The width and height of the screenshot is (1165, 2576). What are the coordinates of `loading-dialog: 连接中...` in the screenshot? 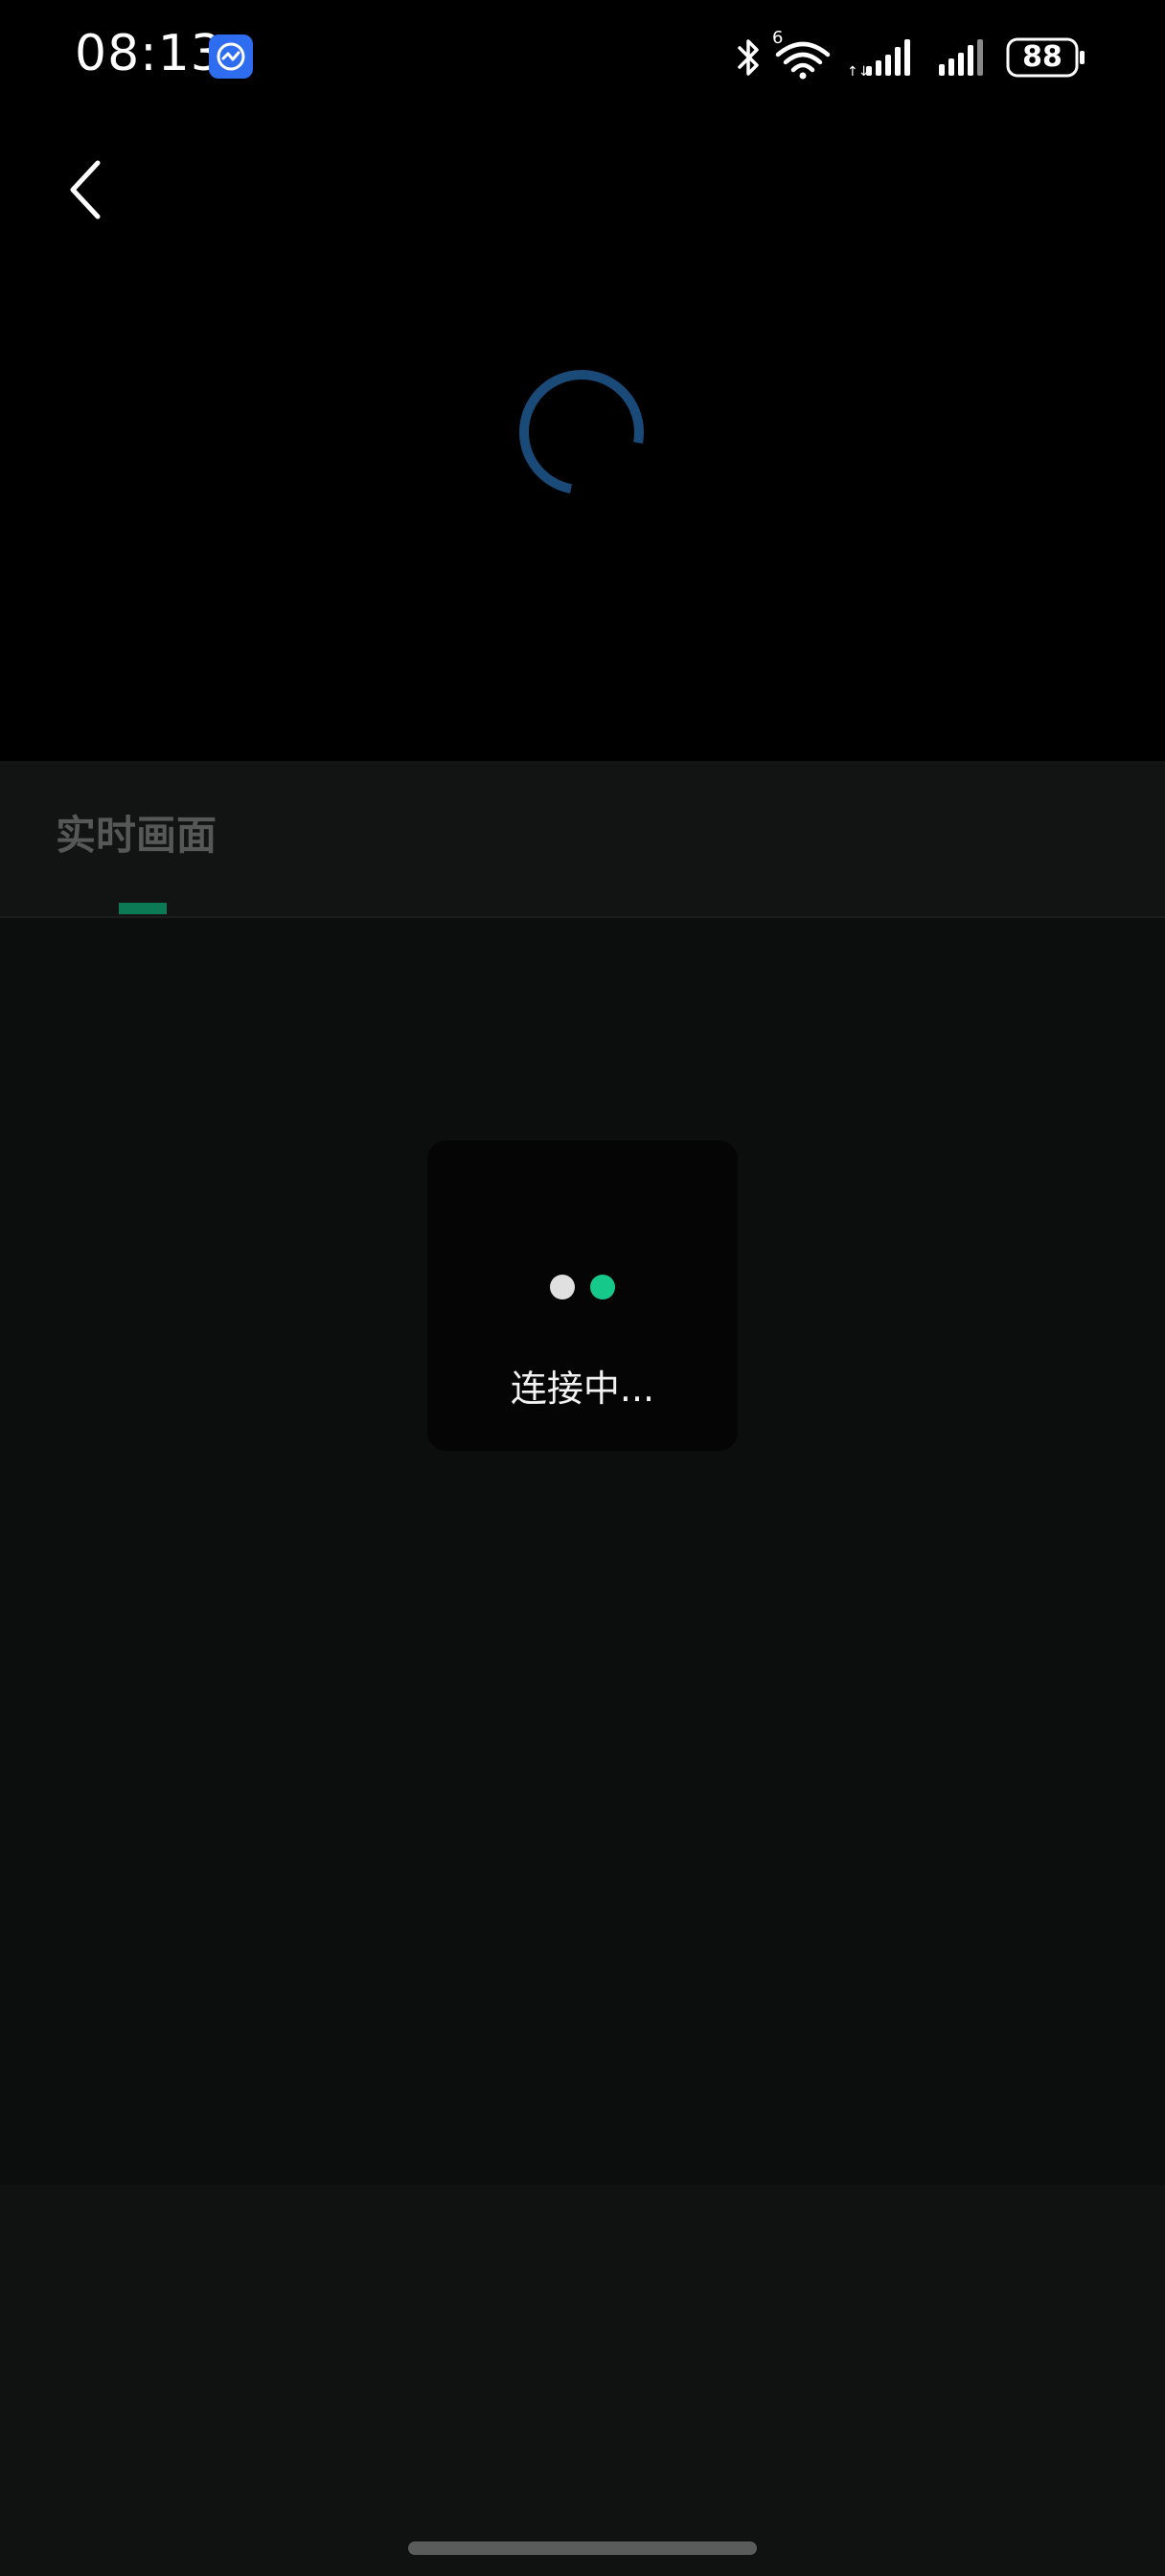 It's located at (582, 1295).